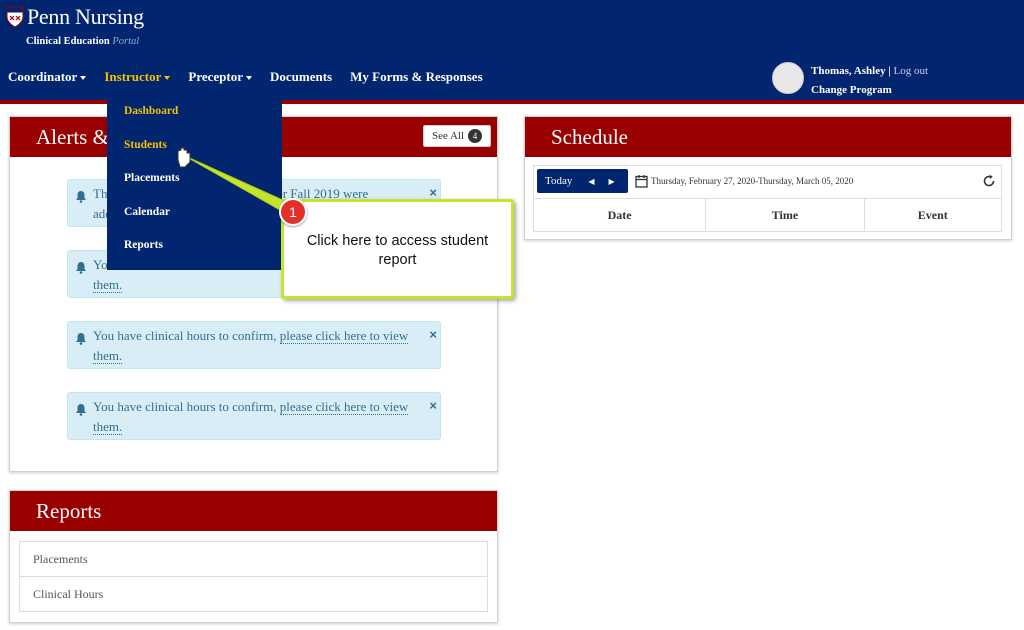  What do you see at coordinates (232, 181) in the screenshot?
I see `callout-pointer` at bounding box center [232, 181].